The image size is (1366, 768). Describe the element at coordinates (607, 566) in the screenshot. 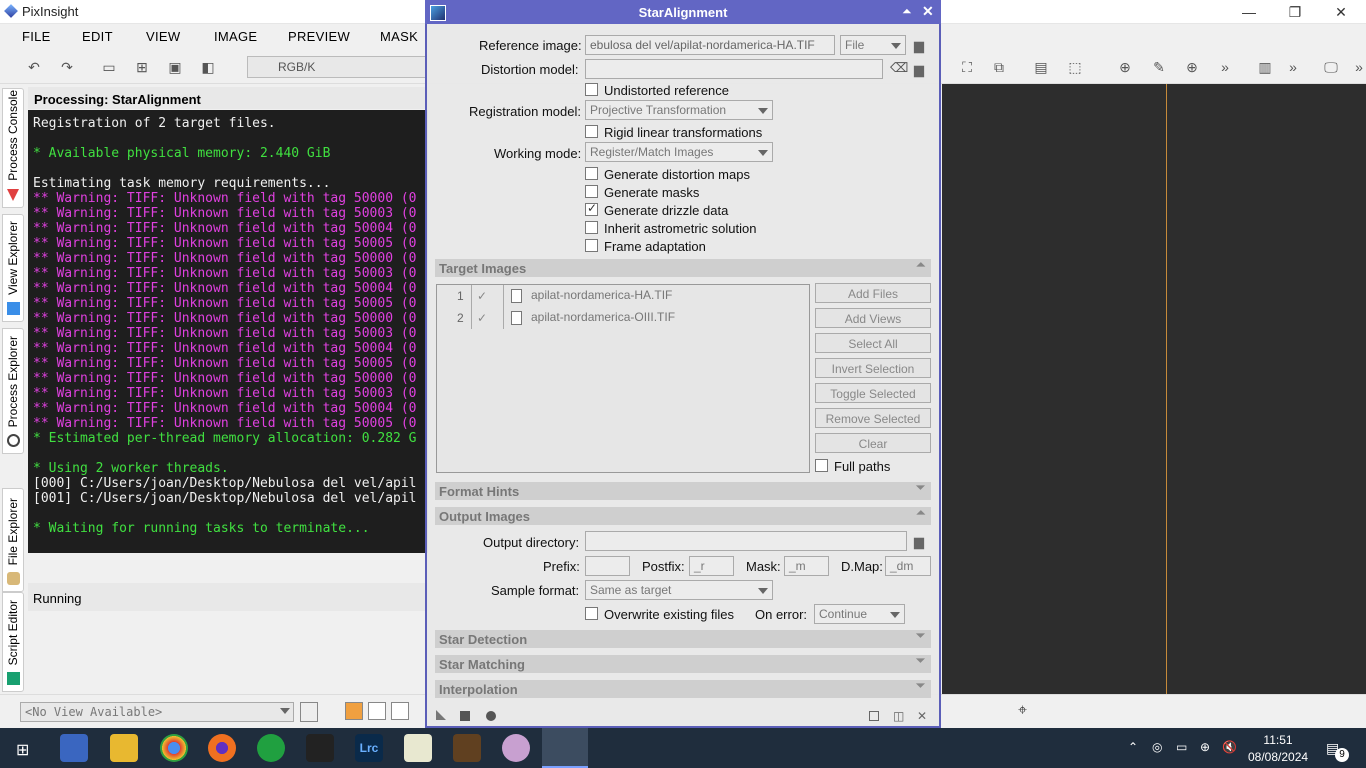

I see `prefix-input` at that location.